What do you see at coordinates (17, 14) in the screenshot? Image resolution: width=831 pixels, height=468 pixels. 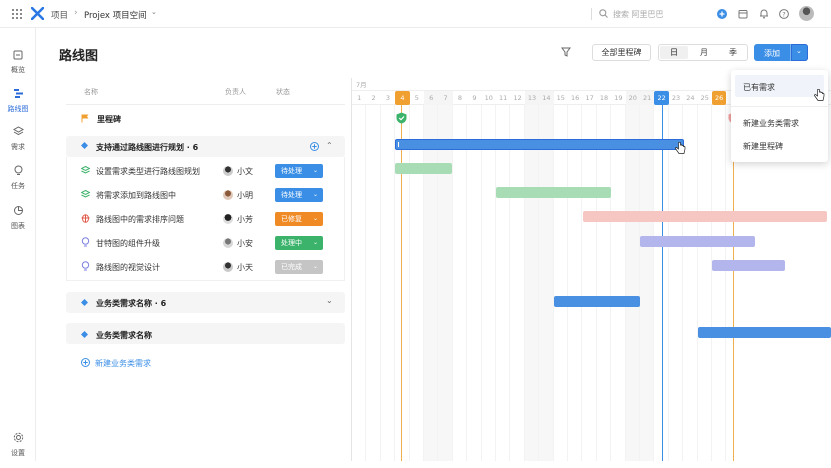 I see `grid-menu-icon` at bounding box center [17, 14].